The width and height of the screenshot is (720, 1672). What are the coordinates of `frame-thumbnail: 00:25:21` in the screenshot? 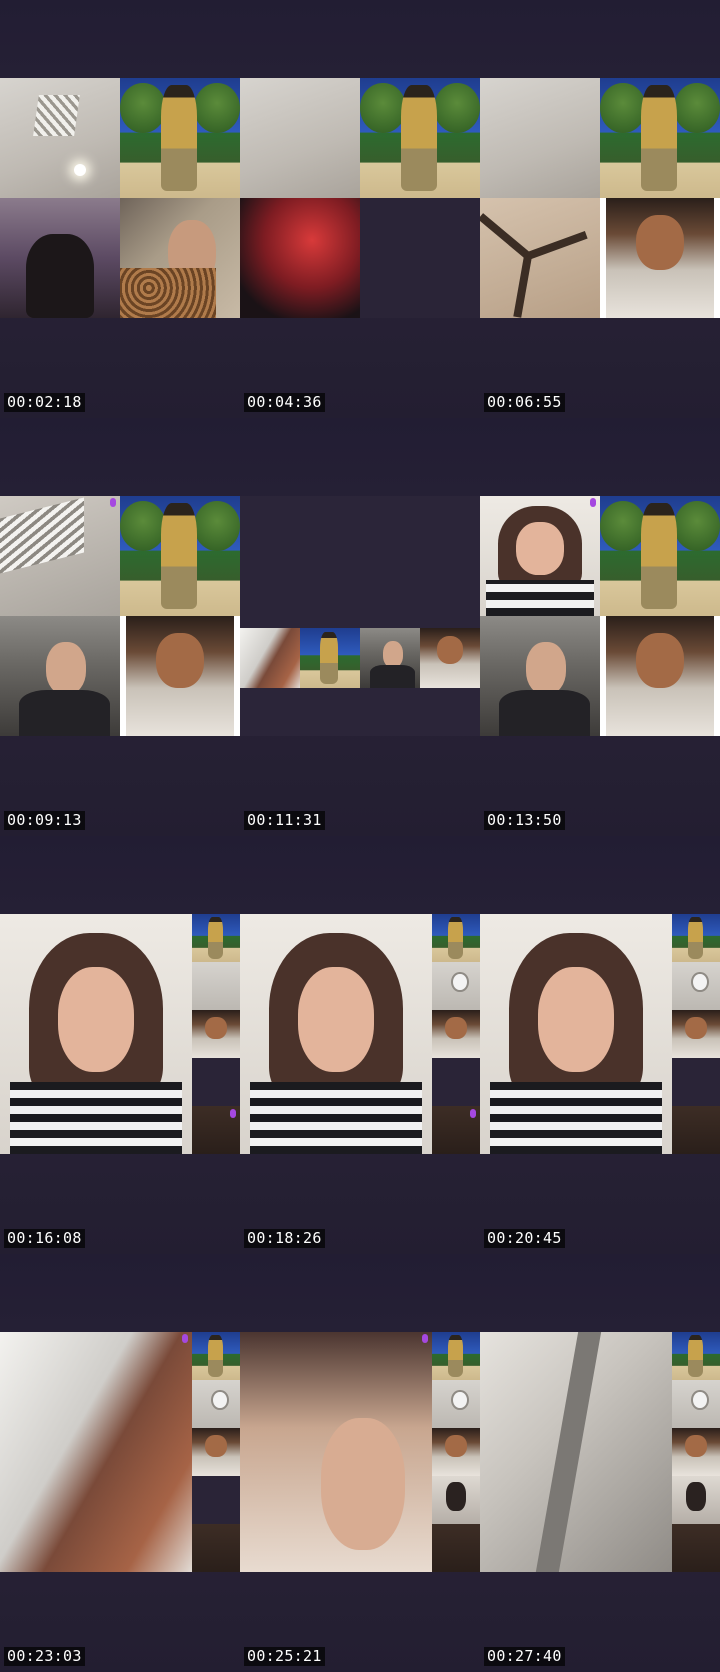 It's located at (360, 1463).